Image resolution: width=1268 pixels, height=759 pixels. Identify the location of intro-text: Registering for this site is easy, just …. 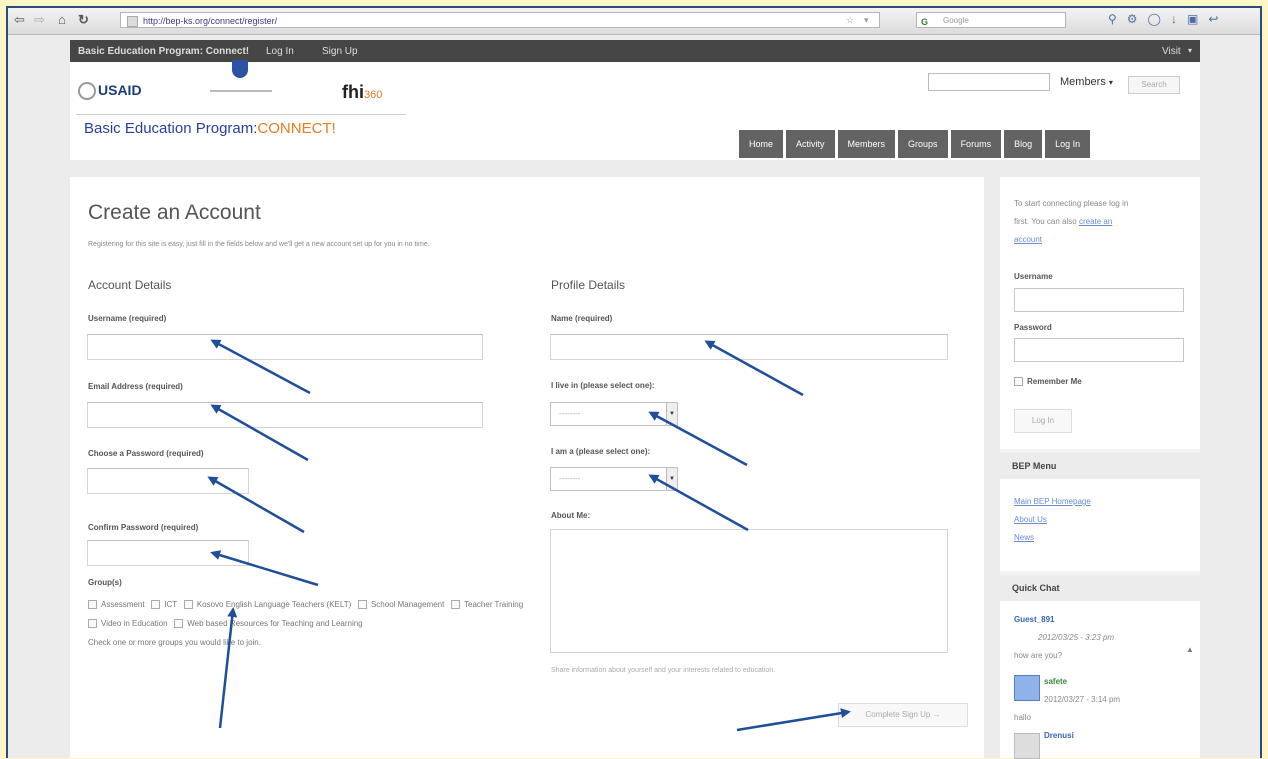
(259, 244).